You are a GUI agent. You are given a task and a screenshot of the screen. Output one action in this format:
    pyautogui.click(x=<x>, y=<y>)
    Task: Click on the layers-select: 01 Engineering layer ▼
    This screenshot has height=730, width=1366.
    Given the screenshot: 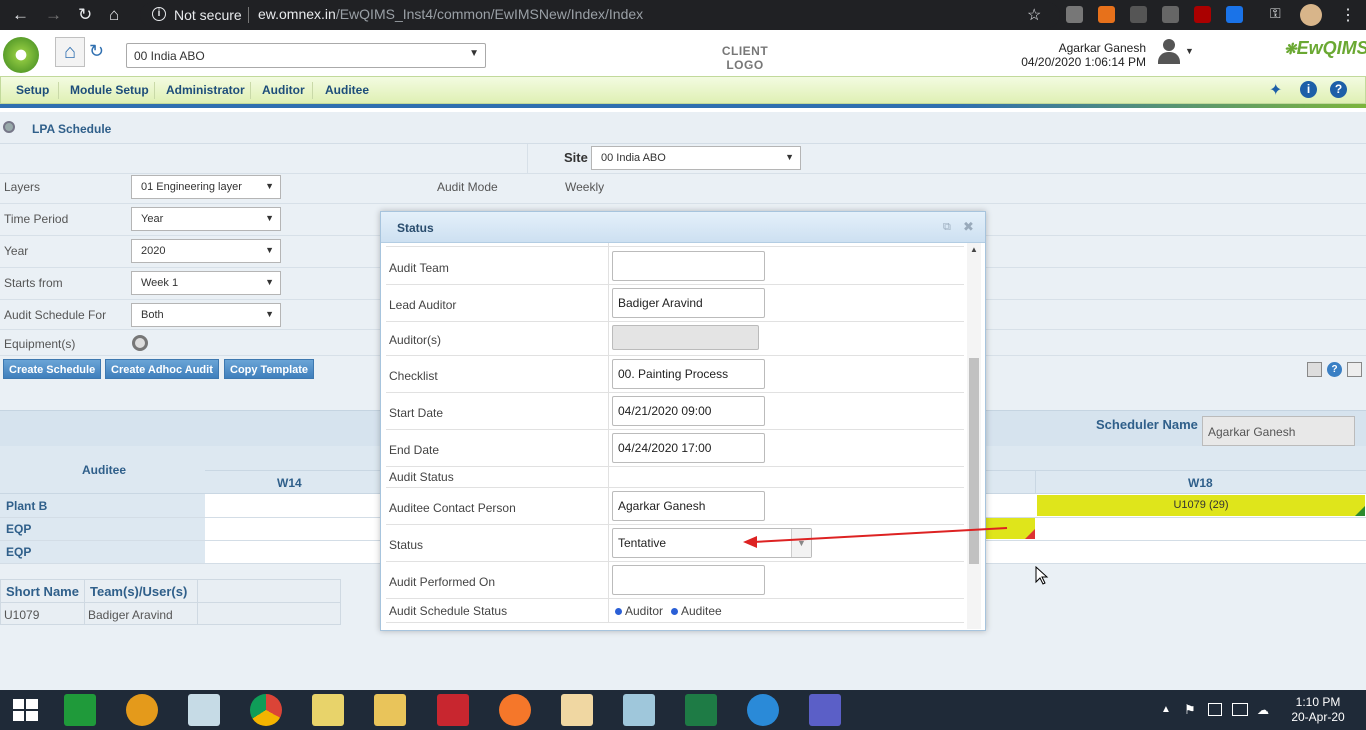 What is the action you would take?
    pyautogui.click(x=206, y=187)
    